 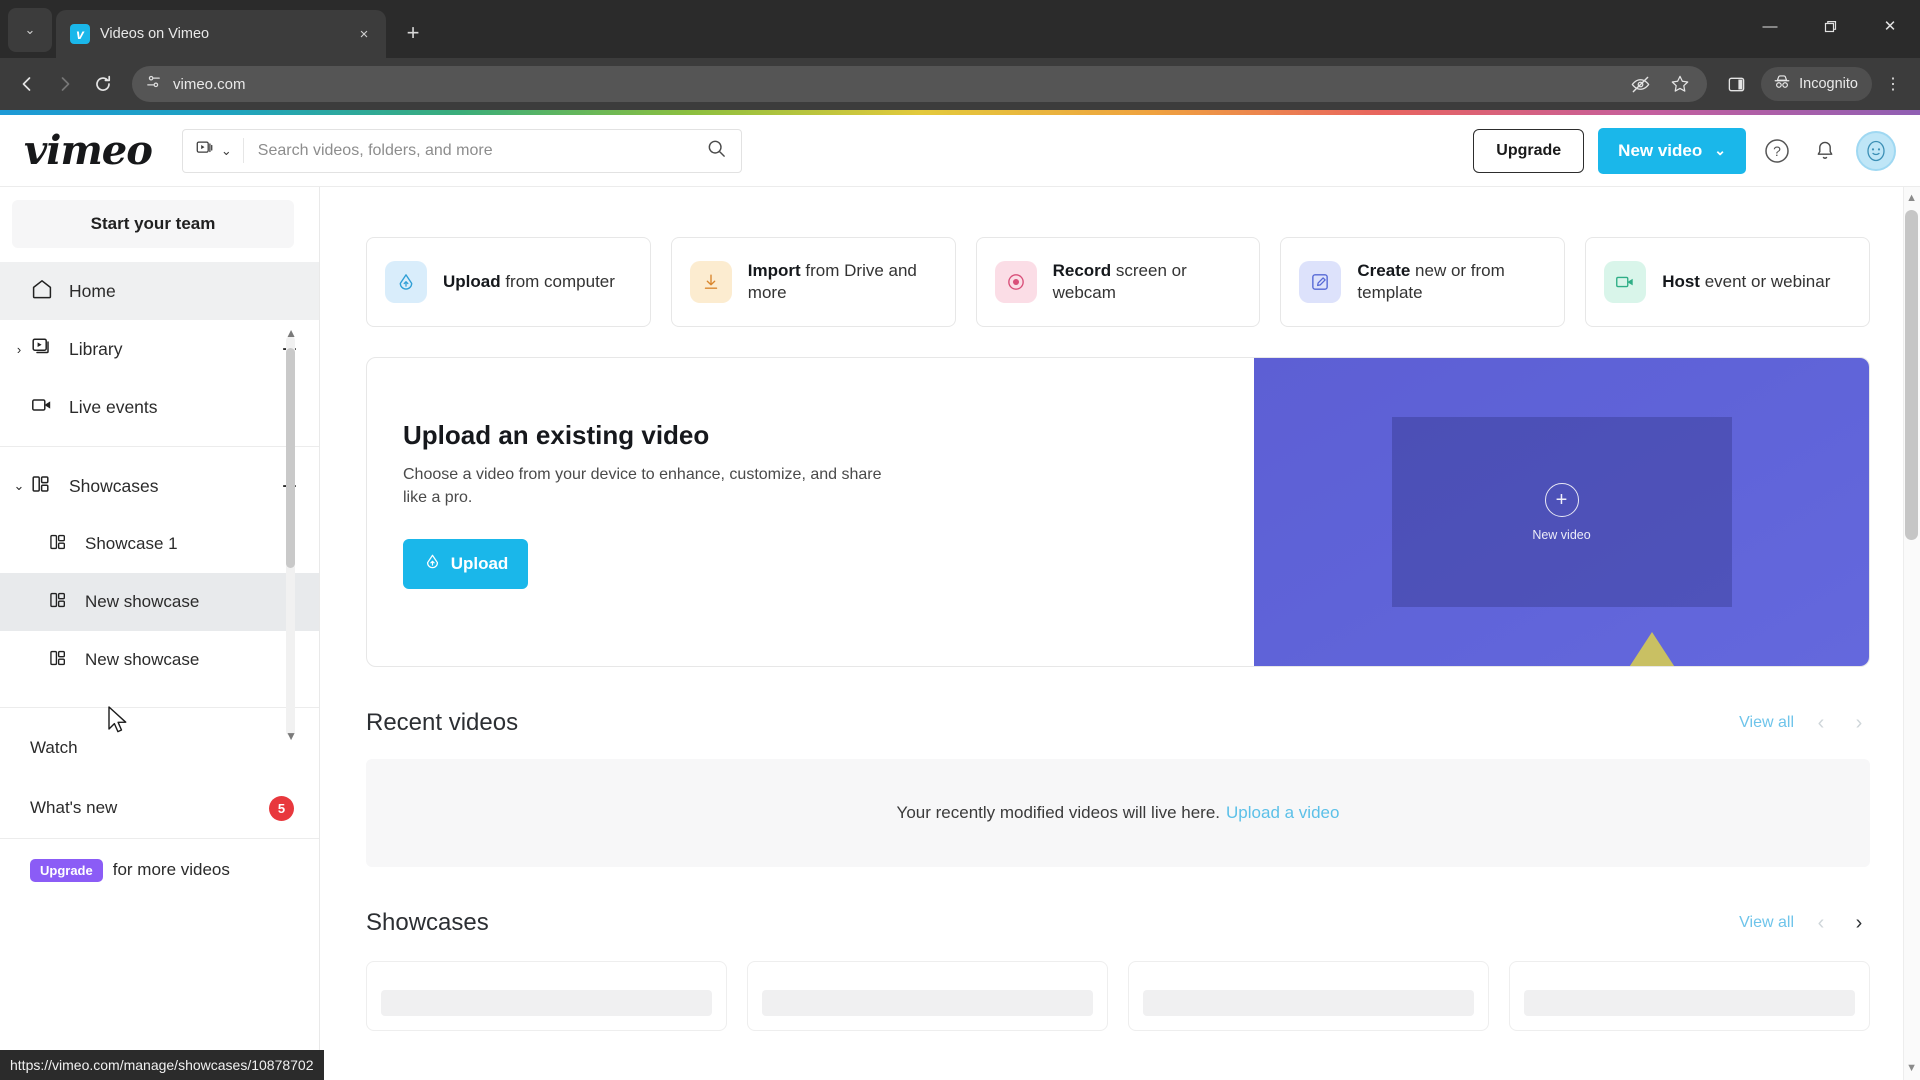 What do you see at coordinates (1660, 150) in the screenshot?
I see `new-video-label: New video` at bounding box center [1660, 150].